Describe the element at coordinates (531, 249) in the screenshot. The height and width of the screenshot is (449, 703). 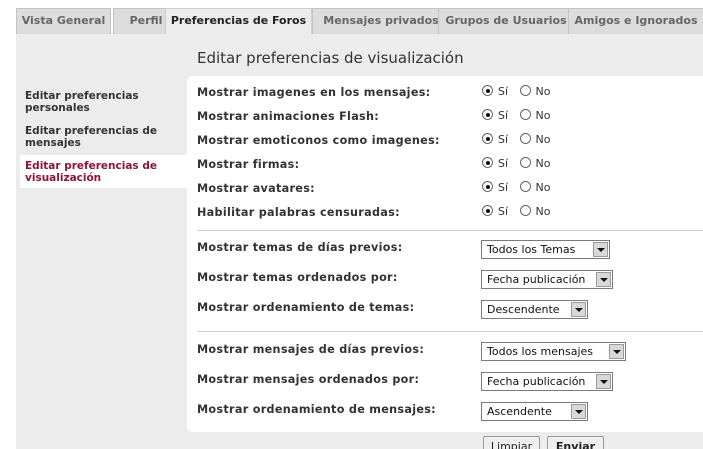
I see `select-value: Todos los Temas` at that location.